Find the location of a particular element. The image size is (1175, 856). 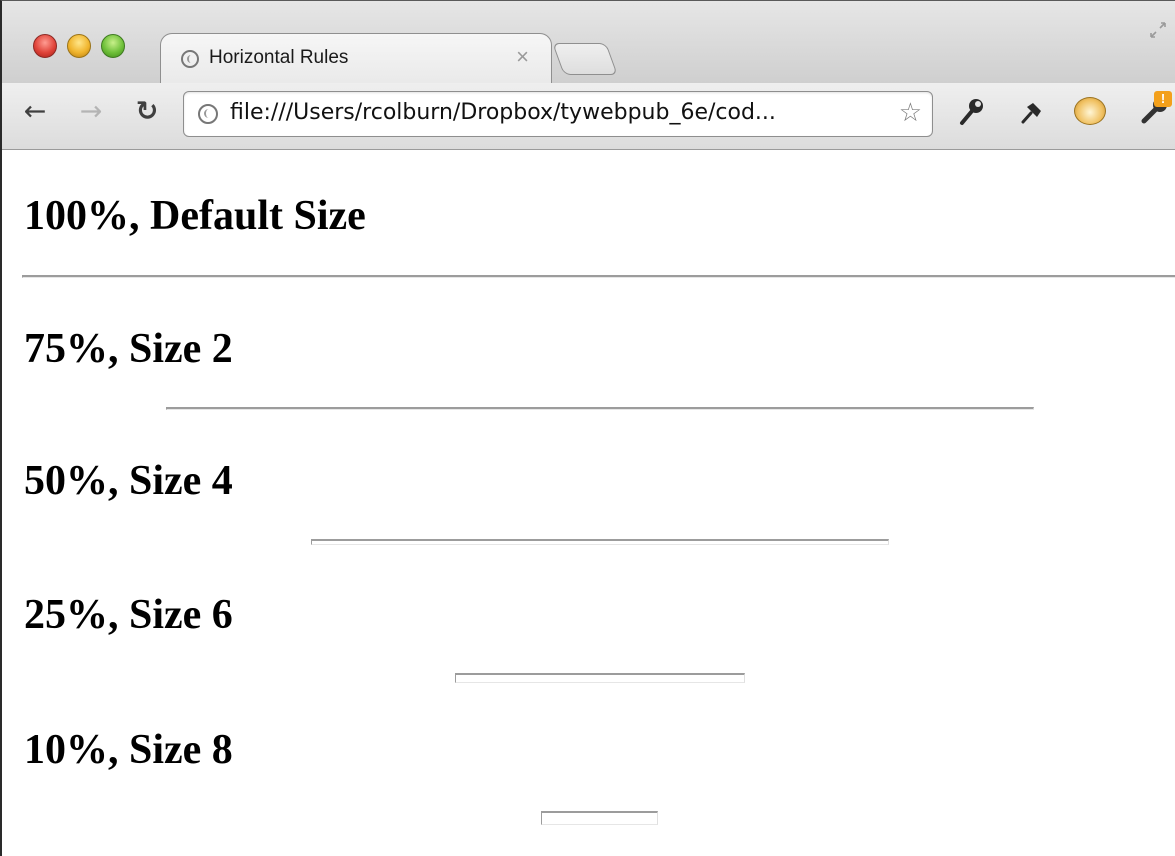

star-icon: ☆ is located at coordinates (910, 113).